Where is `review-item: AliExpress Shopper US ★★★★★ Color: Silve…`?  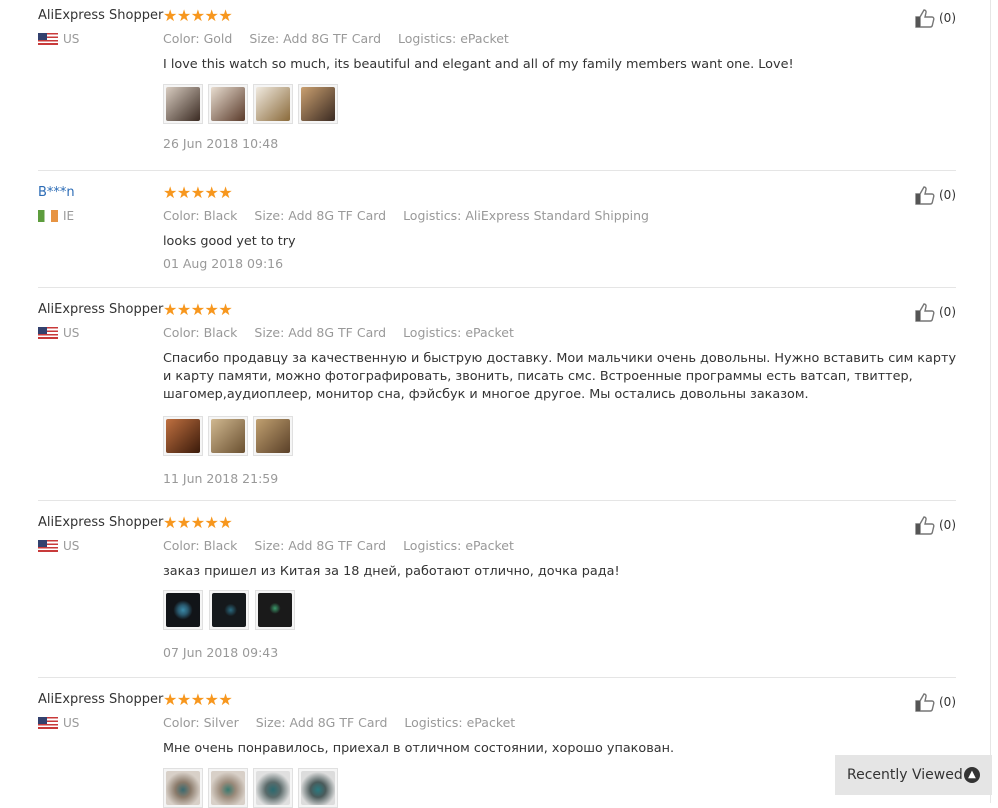 review-item: AliExpress Shopper US ★★★★★ Color: Silve… is located at coordinates (497, 750).